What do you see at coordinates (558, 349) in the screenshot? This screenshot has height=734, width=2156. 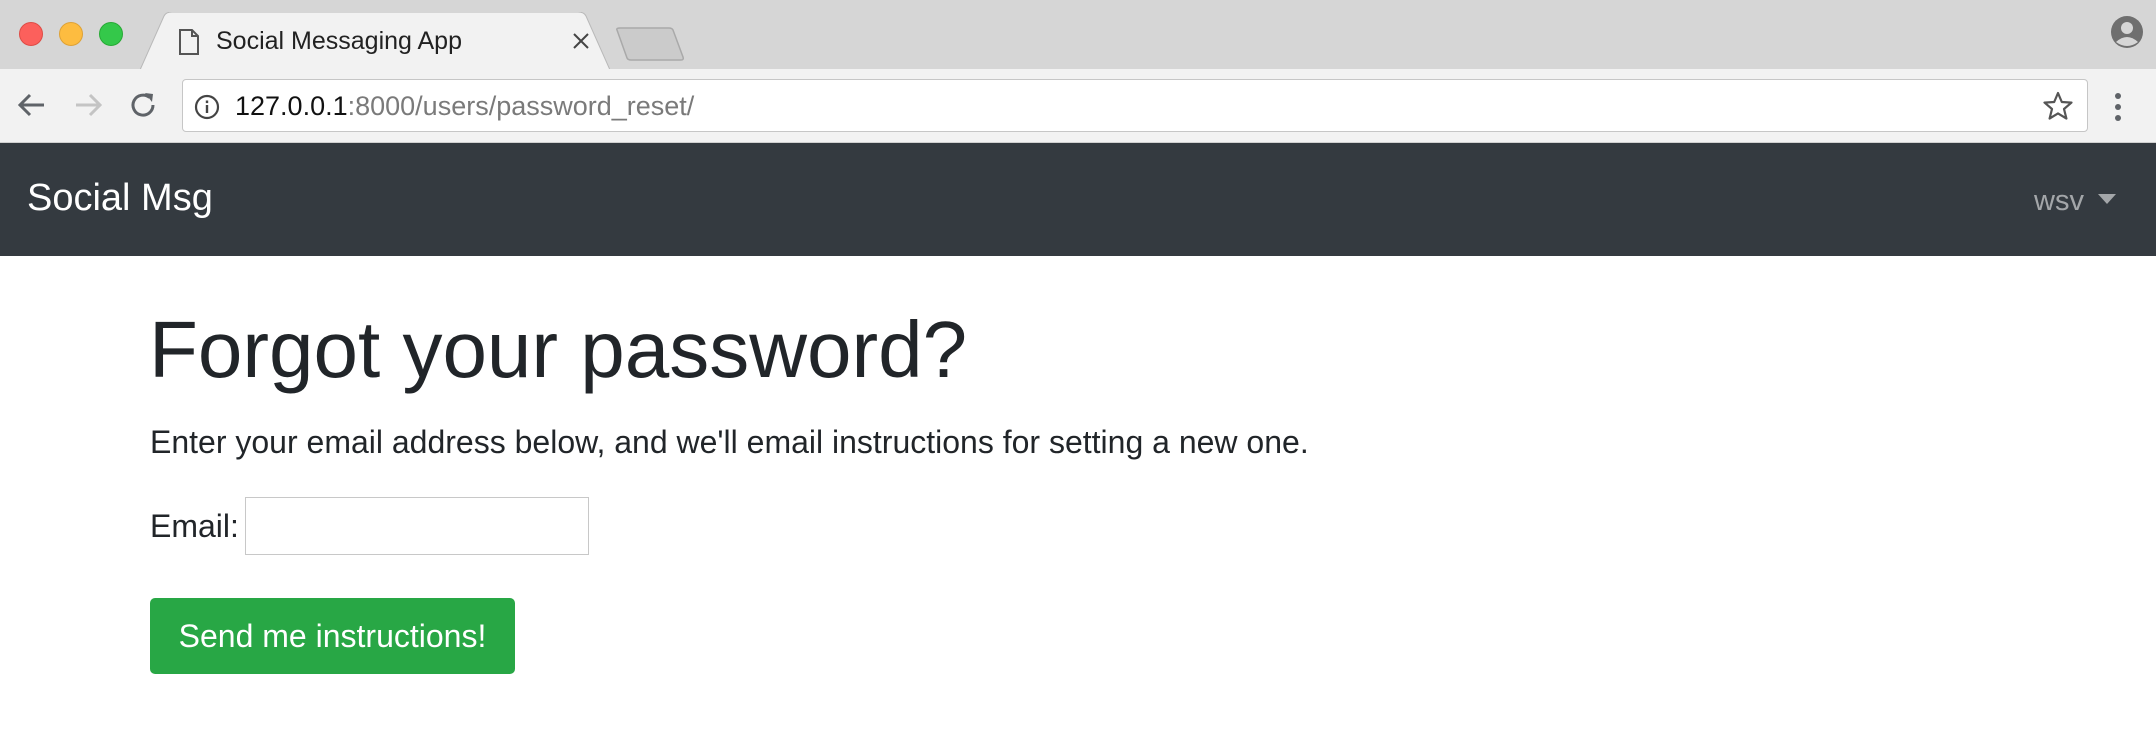 I see `page-title: Forgot your password?` at bounding box center [558, 349].